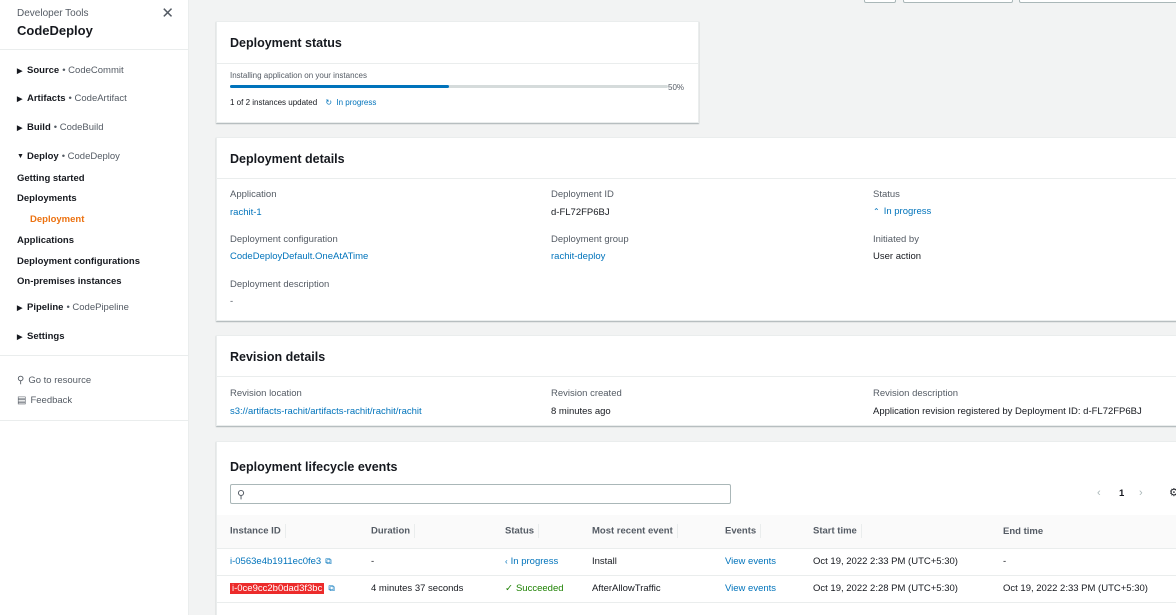 The height and width of the screenshot is (615, 1176). What do you see at coordinates (280, 284) in the screenshot?
I see `deployment-description-label: Deployment description` at bounding box center [280, 284].